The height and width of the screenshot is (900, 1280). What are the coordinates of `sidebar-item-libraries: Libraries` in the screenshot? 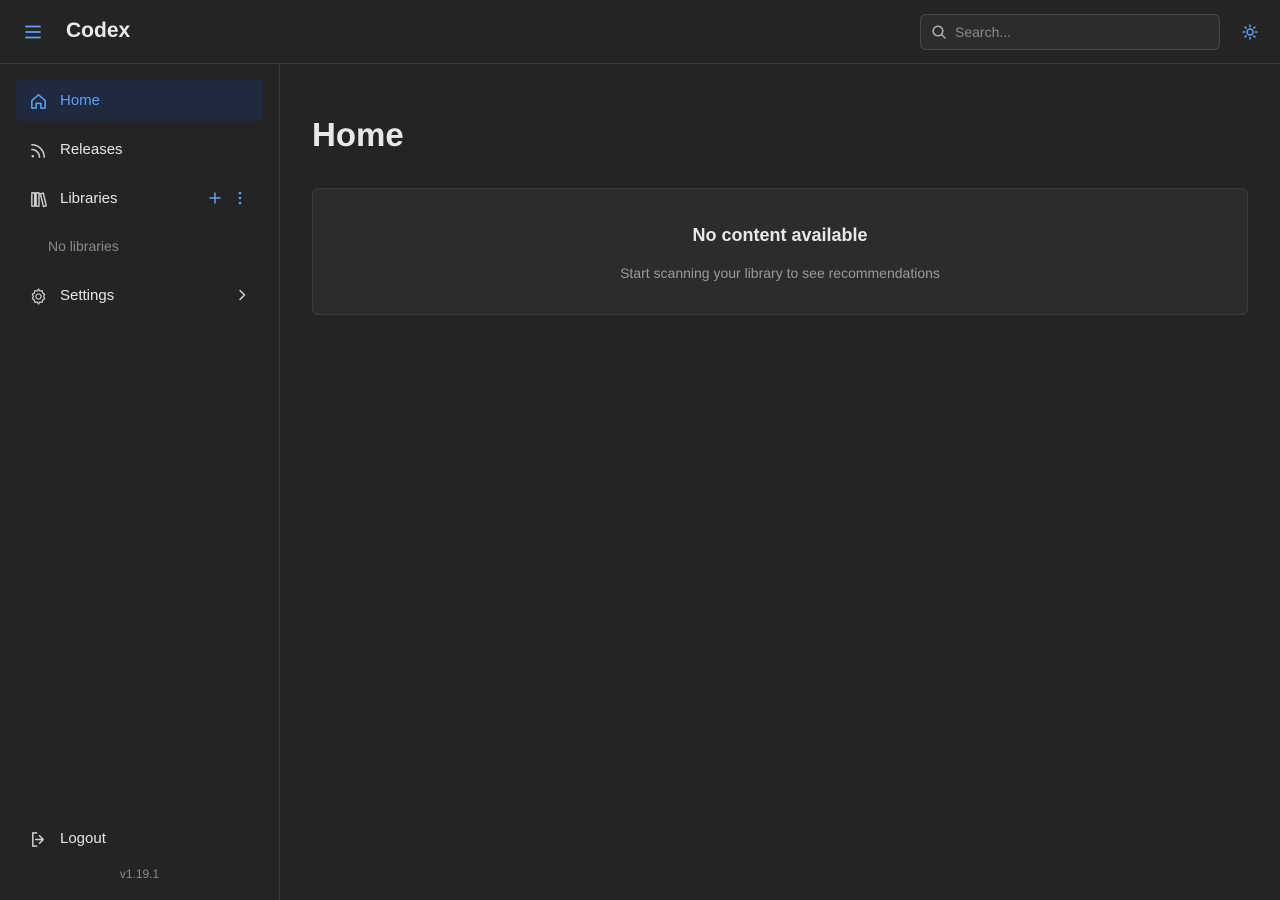 It's located at (139, 198).